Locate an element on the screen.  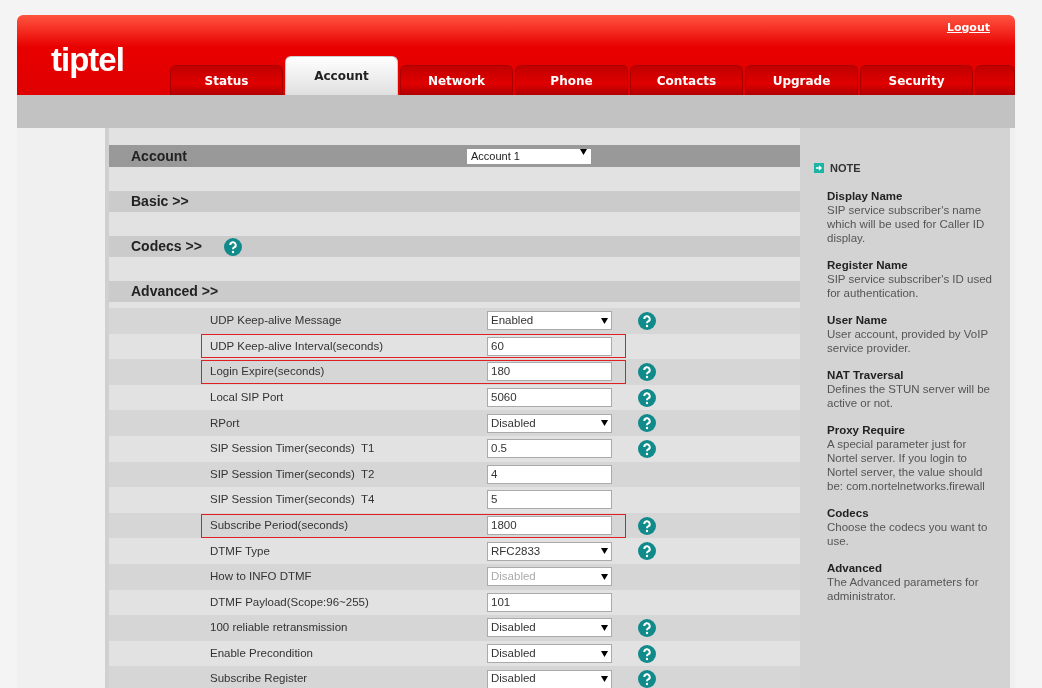
input-field: 5060 is located at coordinates (549, 398).